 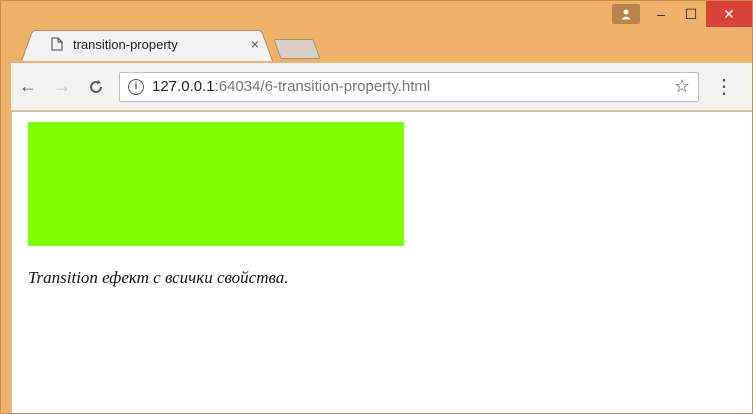 I want to click on browser-menu-icon: ⋮, so click(x=724, y=86).